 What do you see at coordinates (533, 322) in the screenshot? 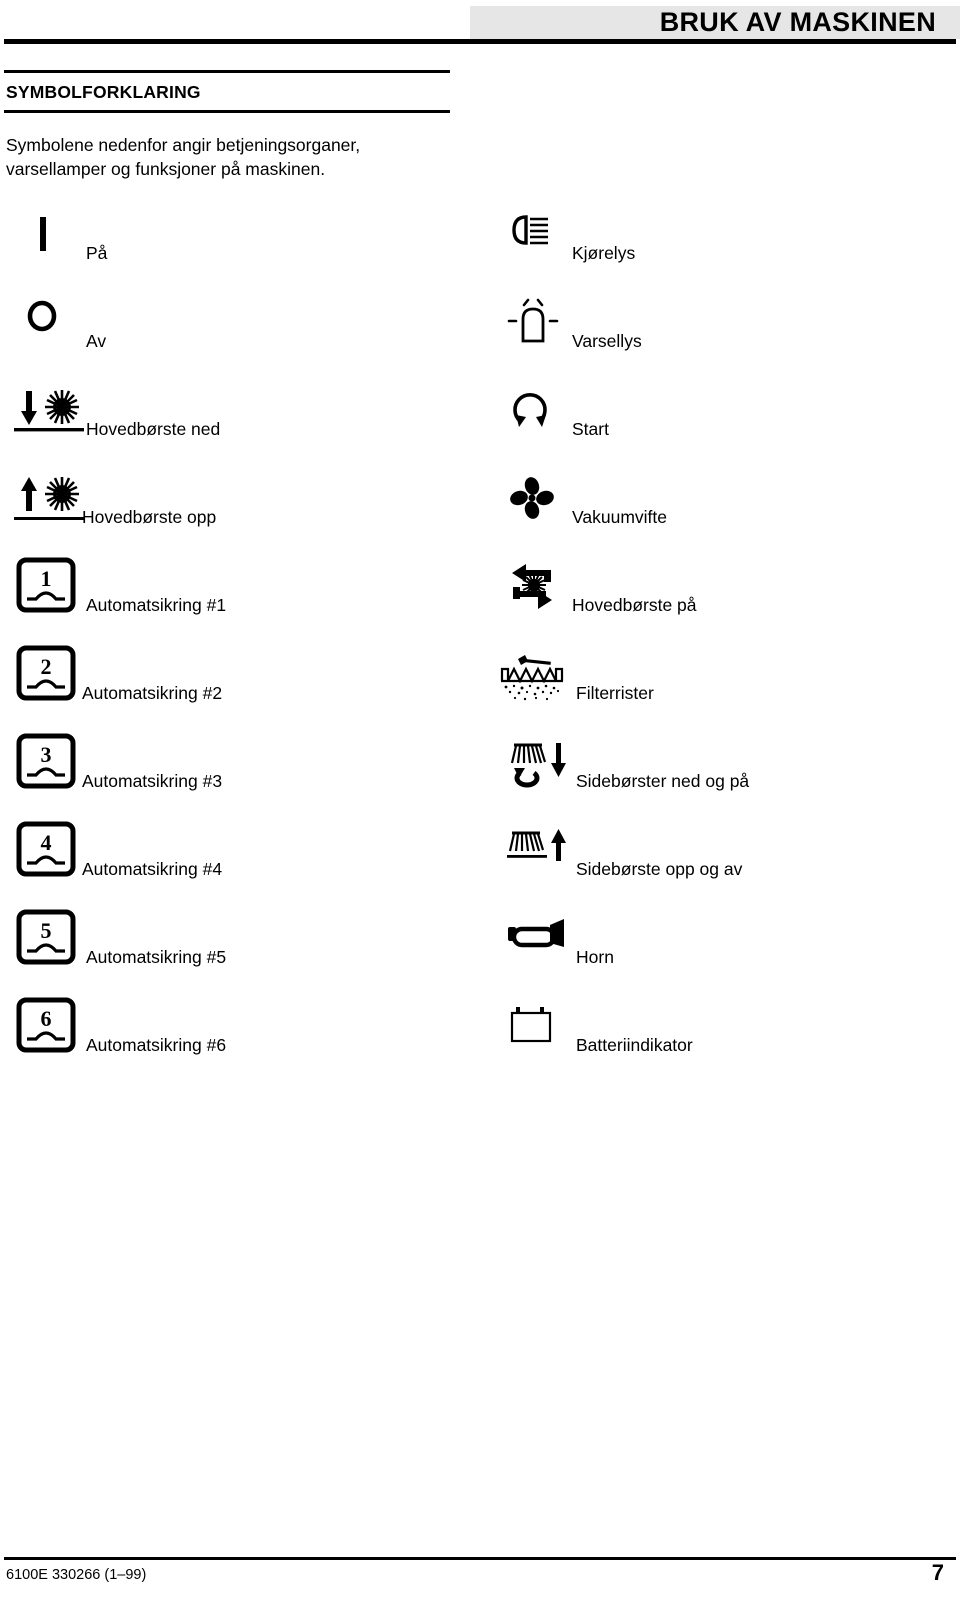
I see `beacon-warning-light-icon` at bounding box center [533, 322].